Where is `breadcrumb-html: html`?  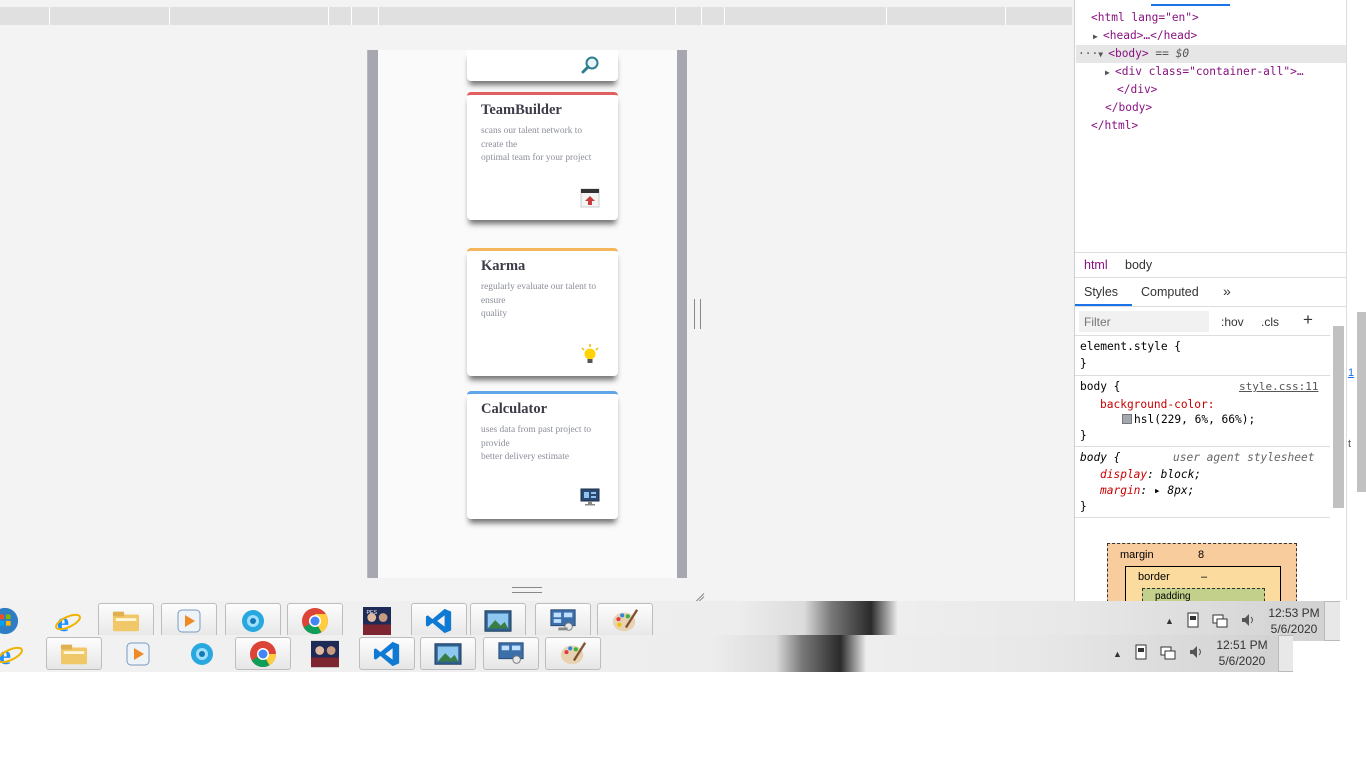
breadcrumb-html: html is located at coordinates (1096, 265).